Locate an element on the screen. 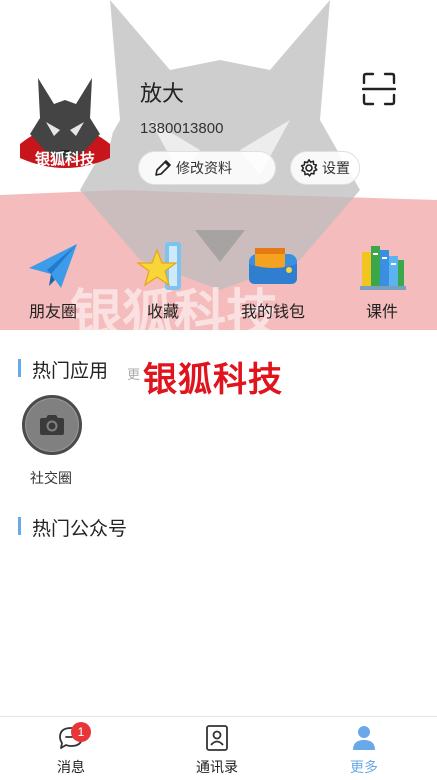 The width and height of the screenshot is (437, 780). shortcut-courseware: 课件 is located at coordinates (382, 279).